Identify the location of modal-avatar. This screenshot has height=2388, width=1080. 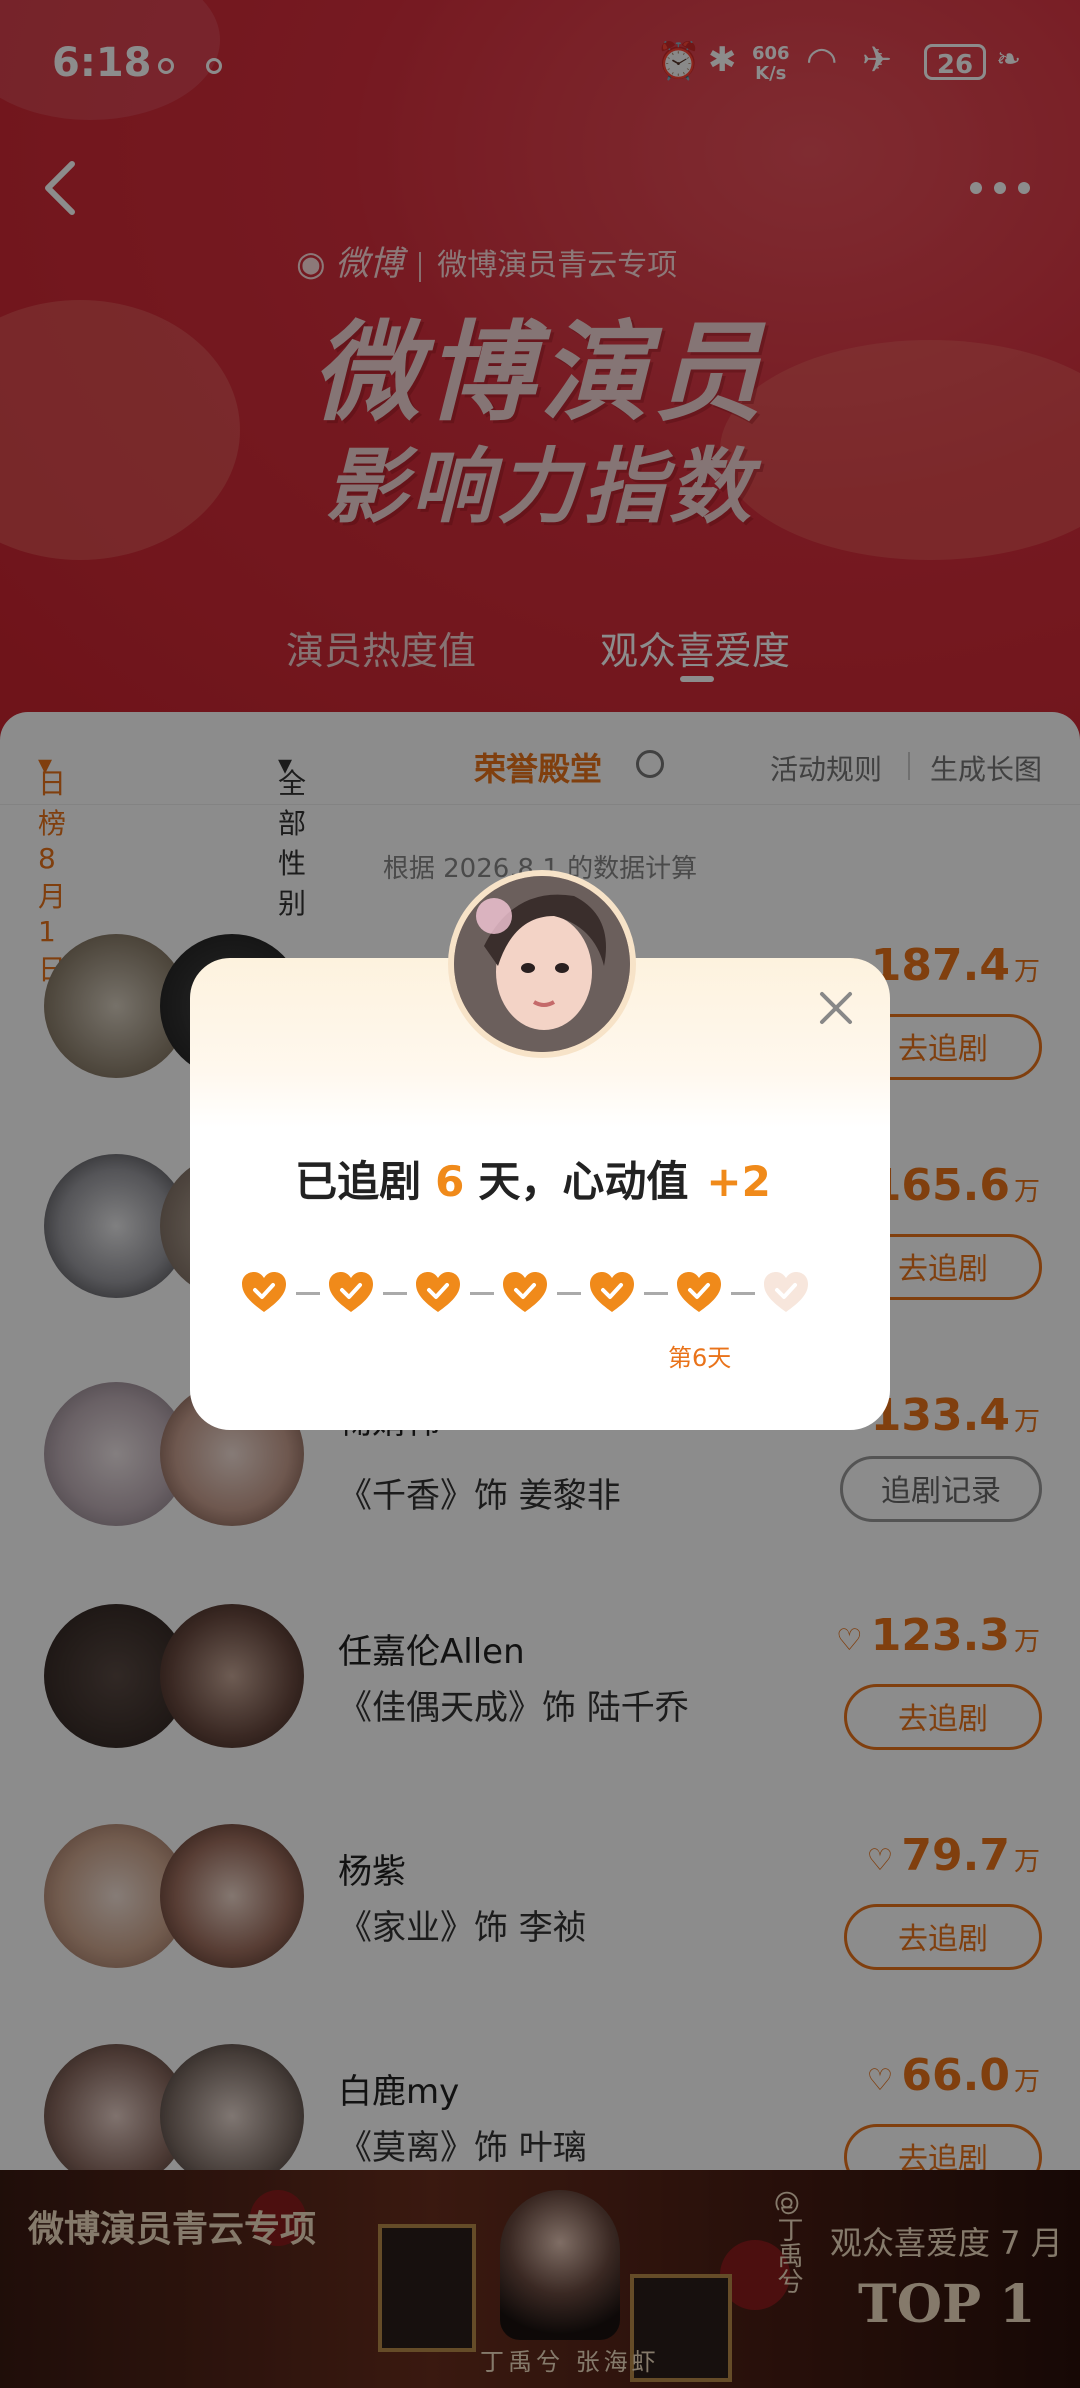
(542, 964).